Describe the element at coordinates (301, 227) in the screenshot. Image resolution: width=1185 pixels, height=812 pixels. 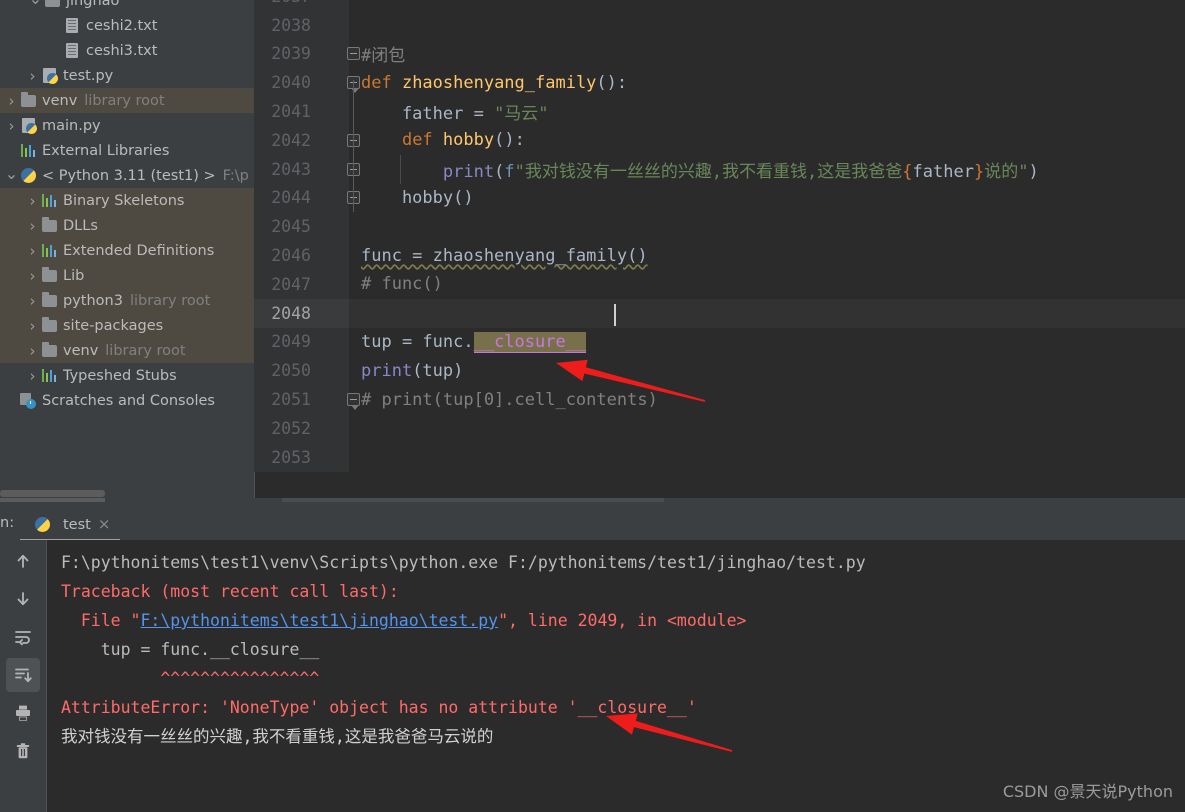
I see `line-number: 2045` at that location.